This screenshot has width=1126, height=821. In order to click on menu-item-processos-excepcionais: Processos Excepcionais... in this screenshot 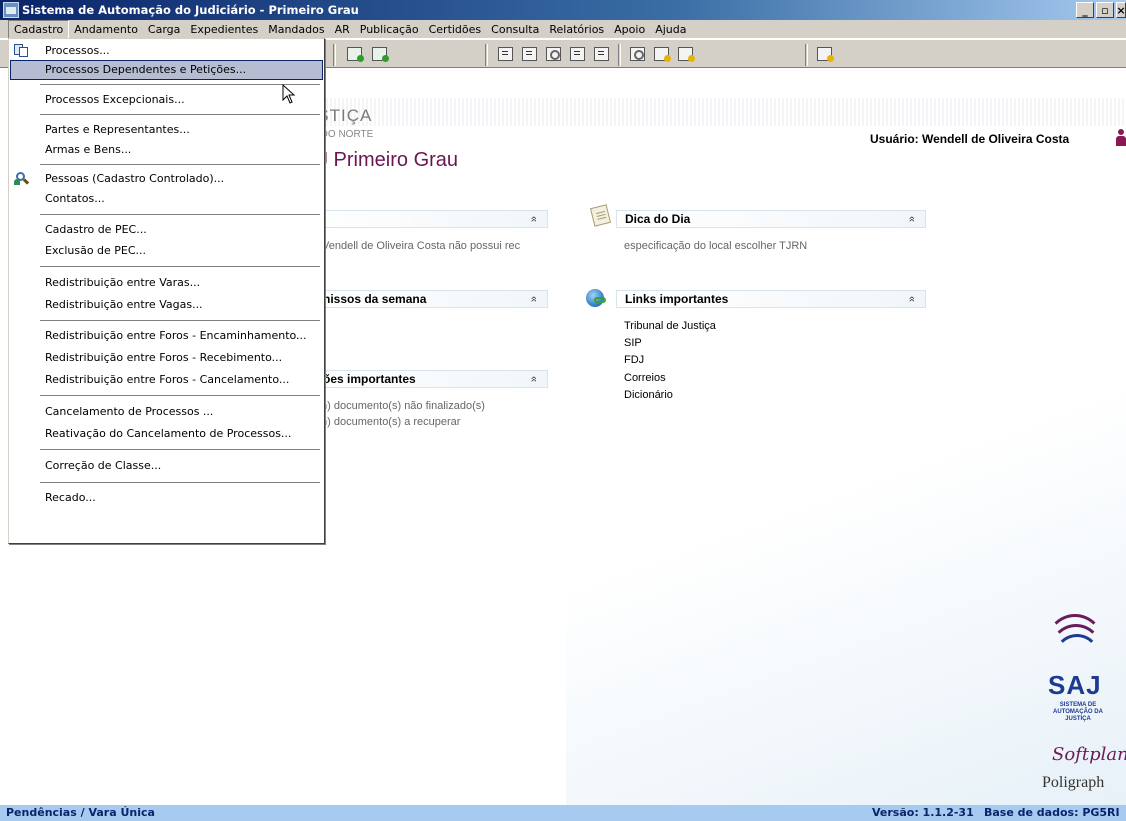, I will do `click(166, 100)`.